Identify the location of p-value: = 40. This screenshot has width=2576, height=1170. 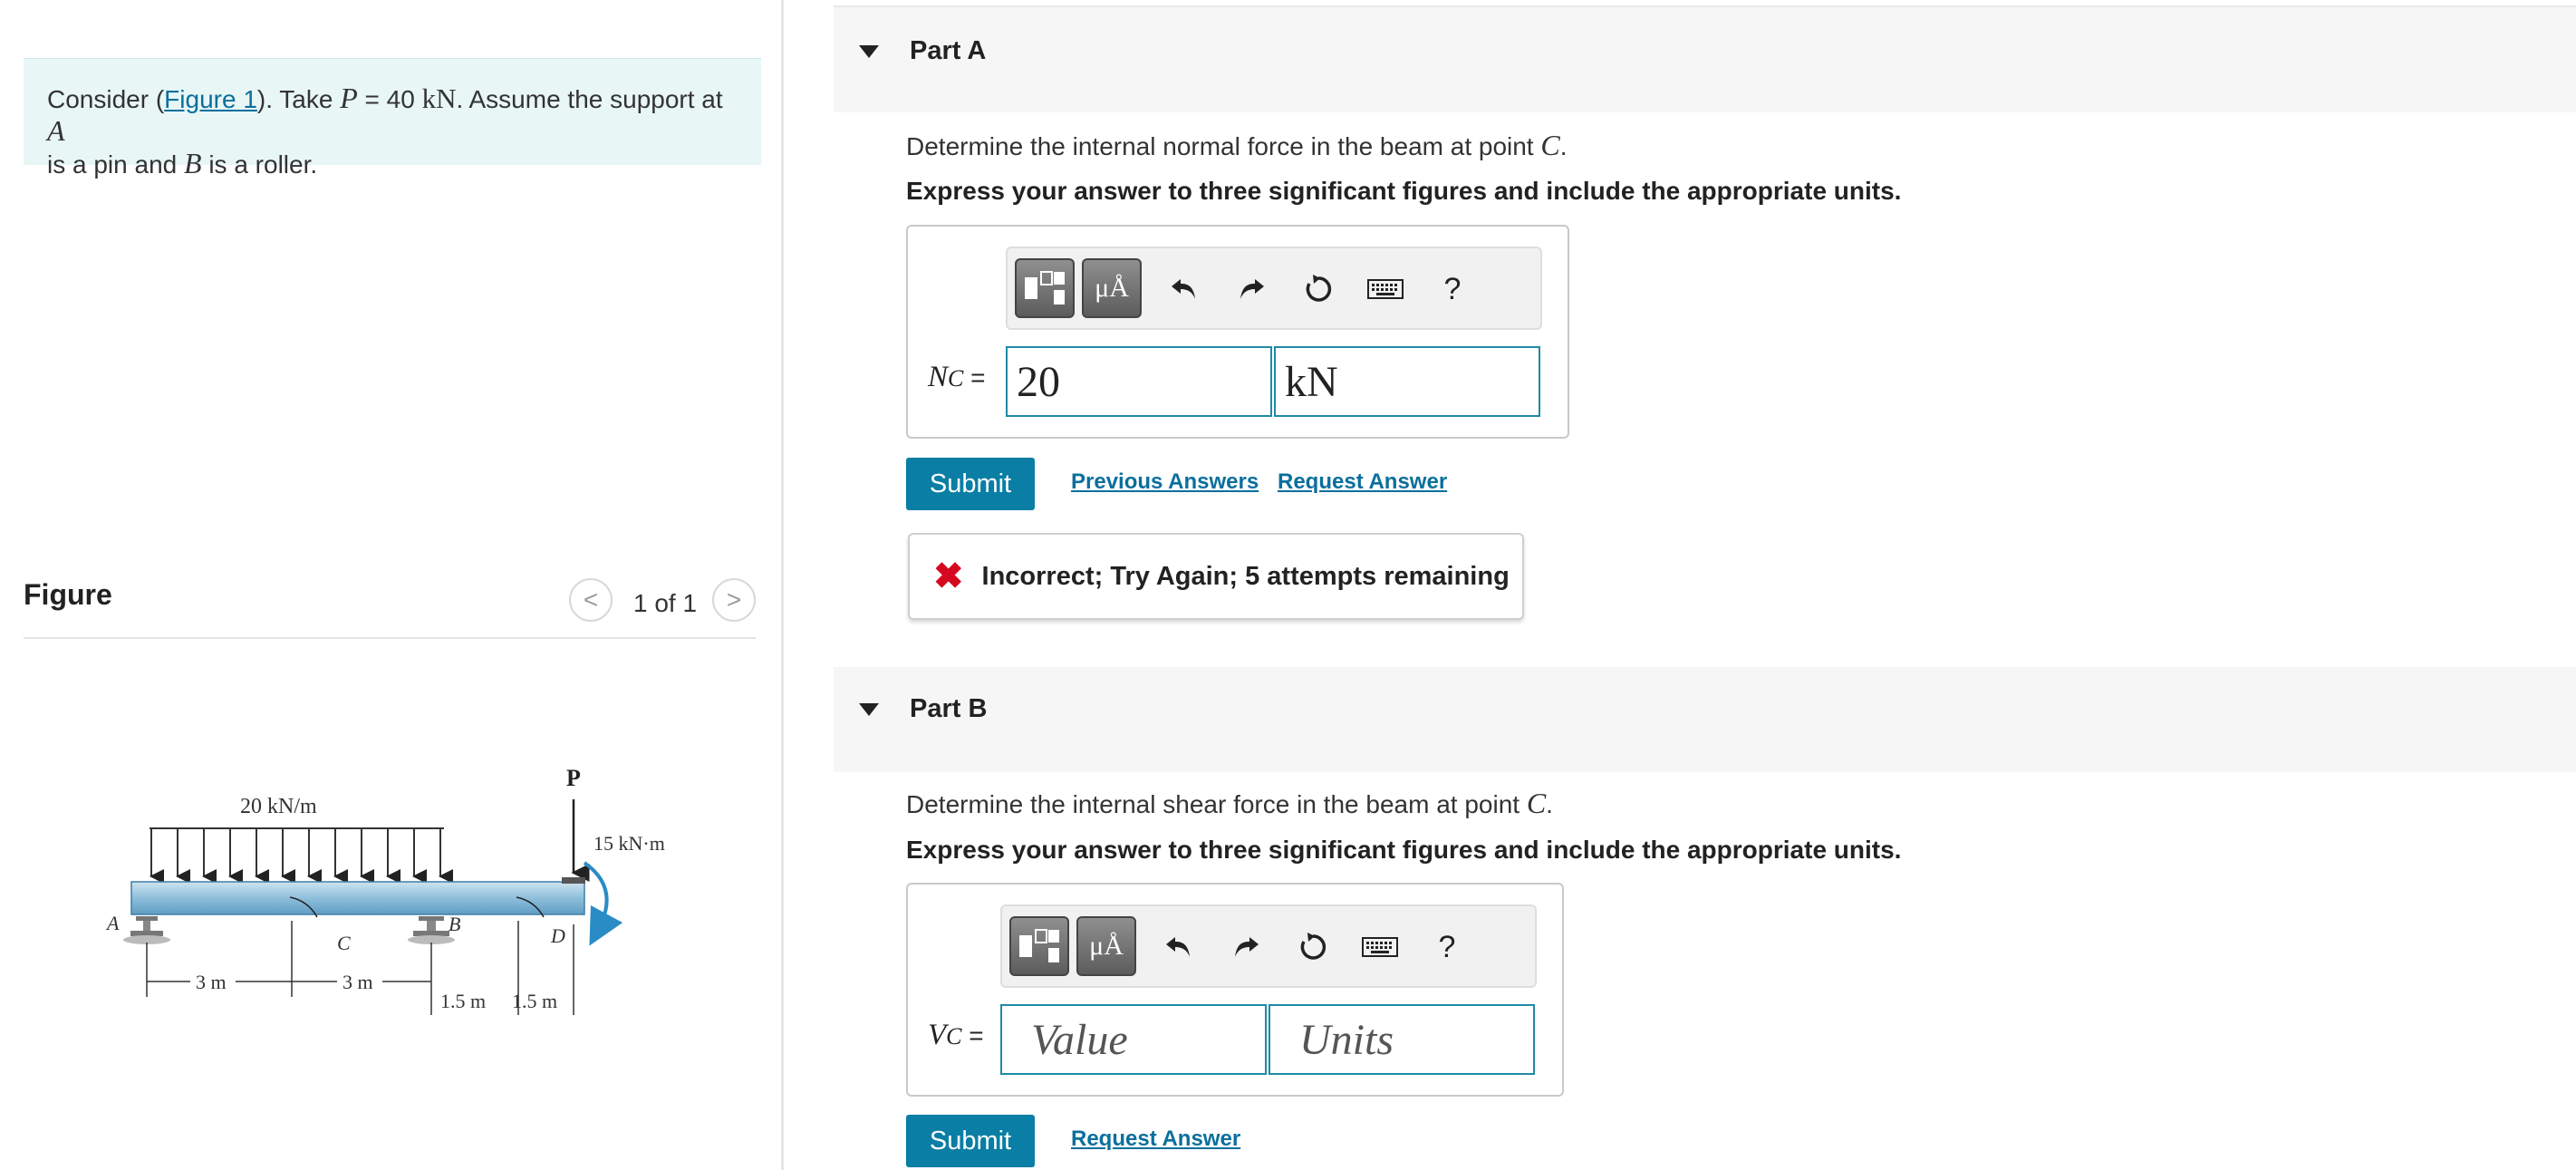
(389, 99).